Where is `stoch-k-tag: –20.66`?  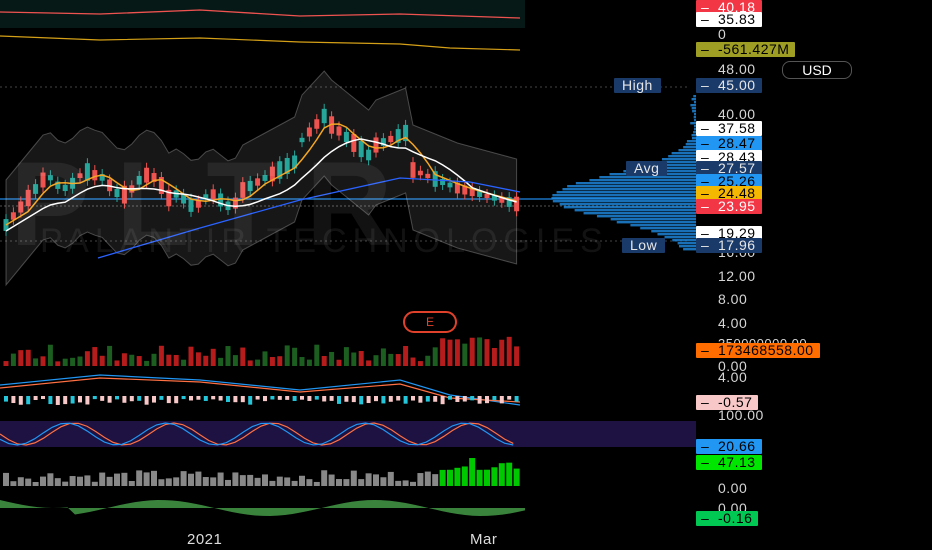
stoch-k-tag: –20.66 is located at coordinates (729, 446).